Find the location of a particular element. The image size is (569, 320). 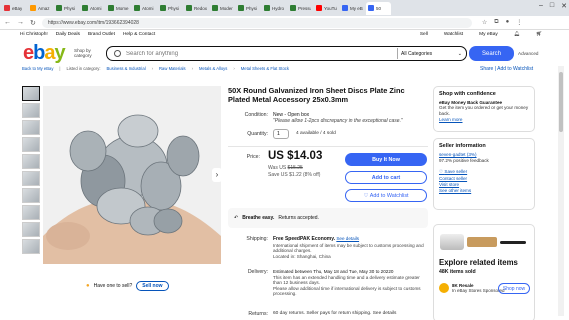

browser-tab: Moder is located at coordinates (222, 8).